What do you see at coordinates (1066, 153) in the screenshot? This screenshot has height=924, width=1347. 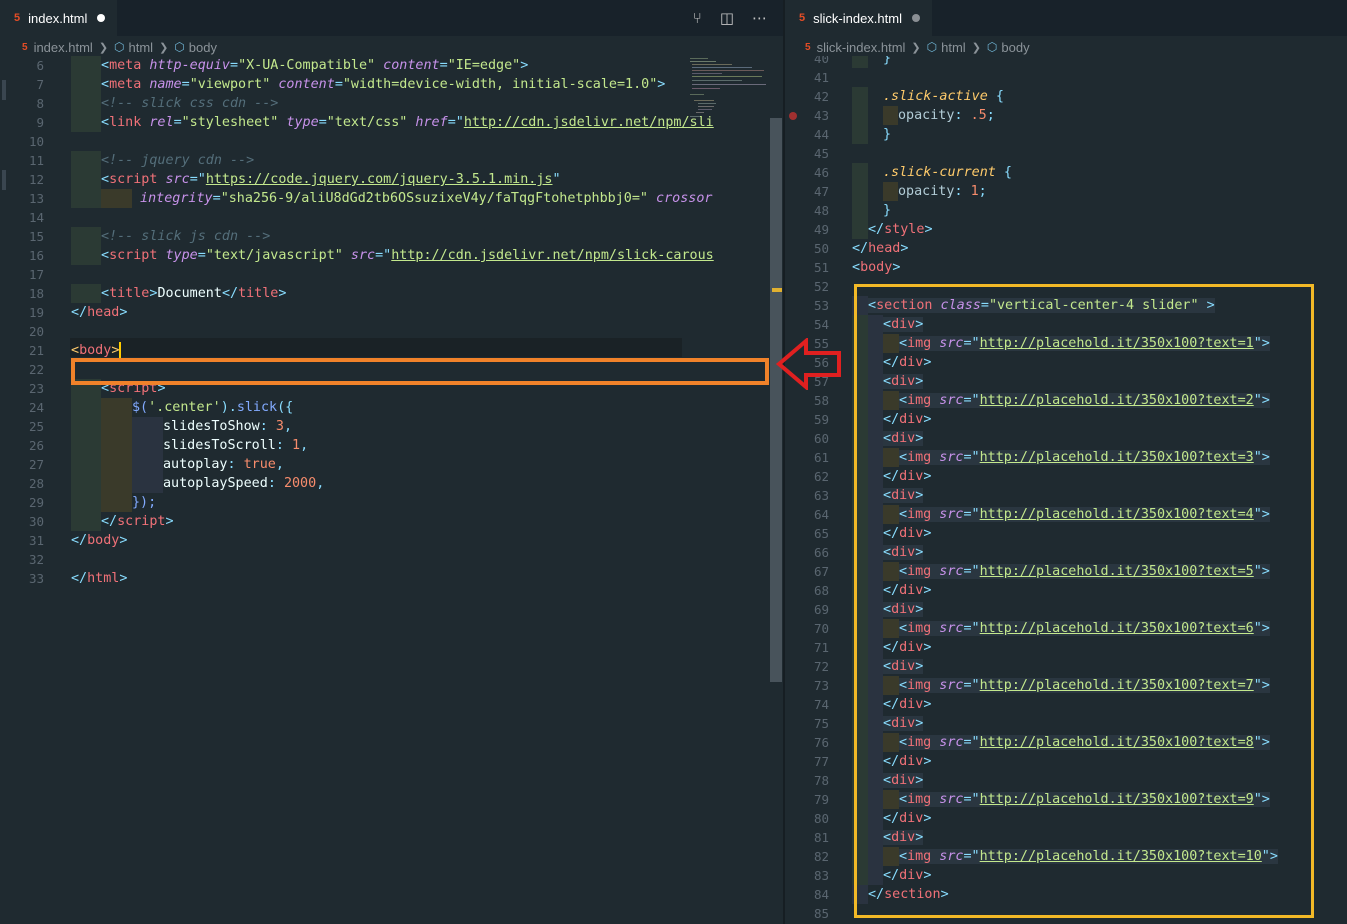 I see `code-line: 45` at bounding box center [1066, 153].